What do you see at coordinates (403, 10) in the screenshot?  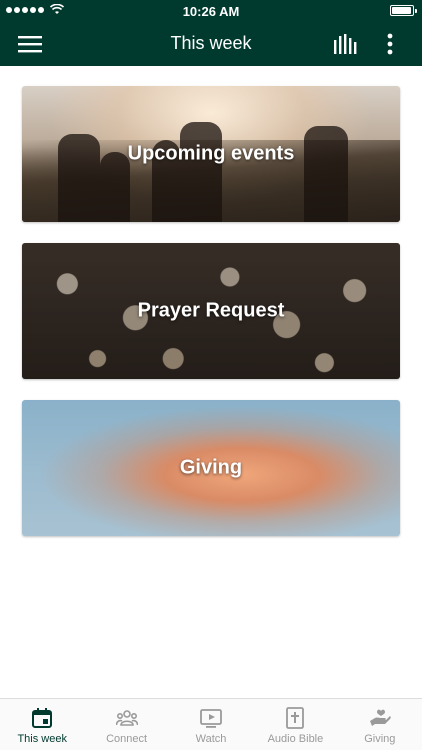 I see `battery-icon` at bounding box center [403, 10].